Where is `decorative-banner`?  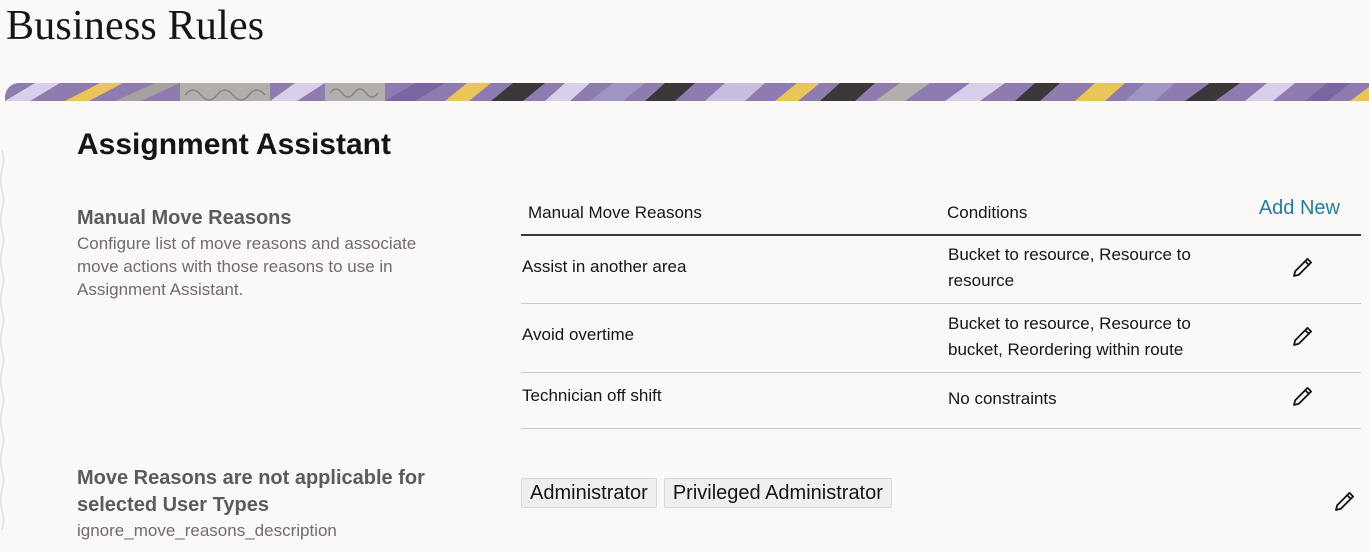 decorative-banner is located at coordinates (687, 92).